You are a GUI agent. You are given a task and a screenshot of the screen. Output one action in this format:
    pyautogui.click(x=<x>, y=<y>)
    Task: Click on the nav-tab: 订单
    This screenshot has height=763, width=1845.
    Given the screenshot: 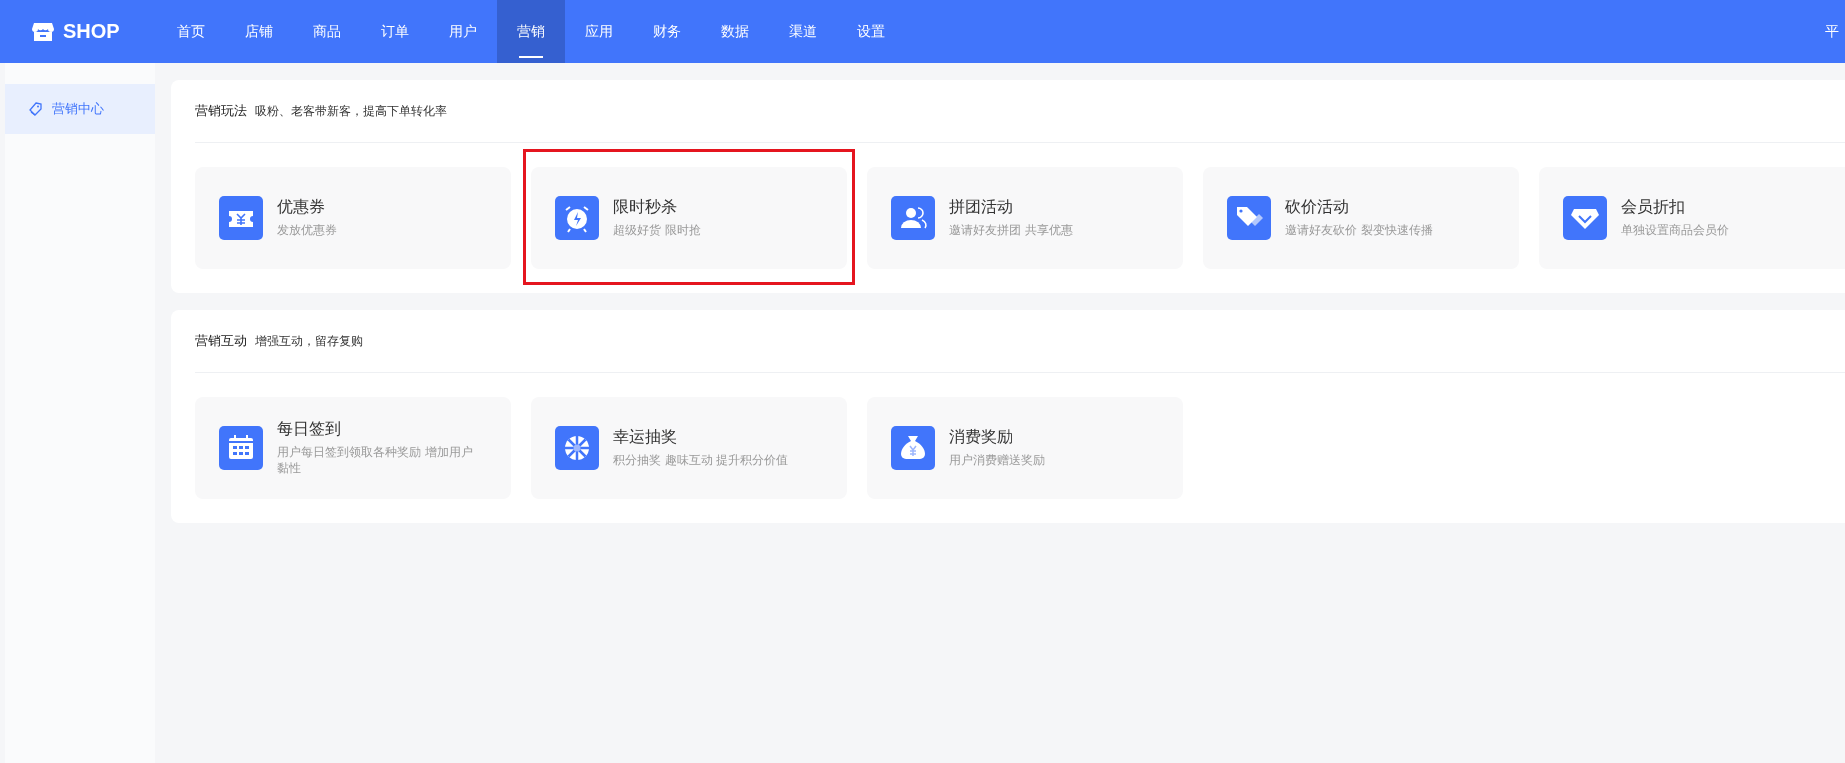 What is the action you would take?
    pyautogui.click(x=395, y=31)
    